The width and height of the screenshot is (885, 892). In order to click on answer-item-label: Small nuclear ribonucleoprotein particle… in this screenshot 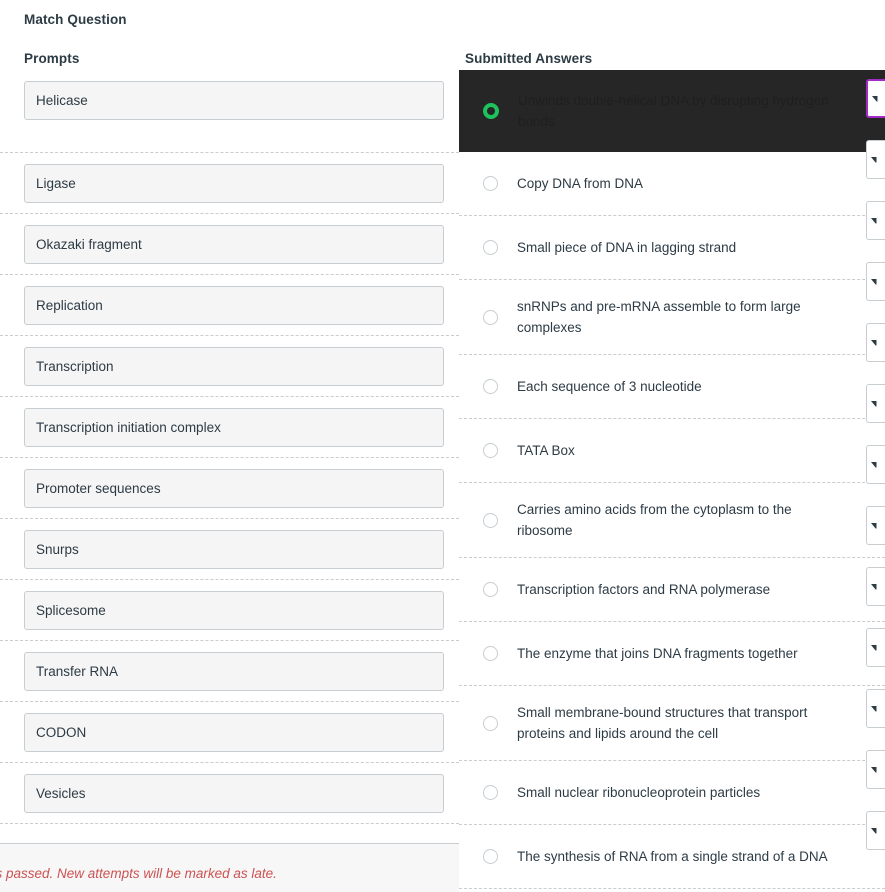, I will do `click(639, 792)`.